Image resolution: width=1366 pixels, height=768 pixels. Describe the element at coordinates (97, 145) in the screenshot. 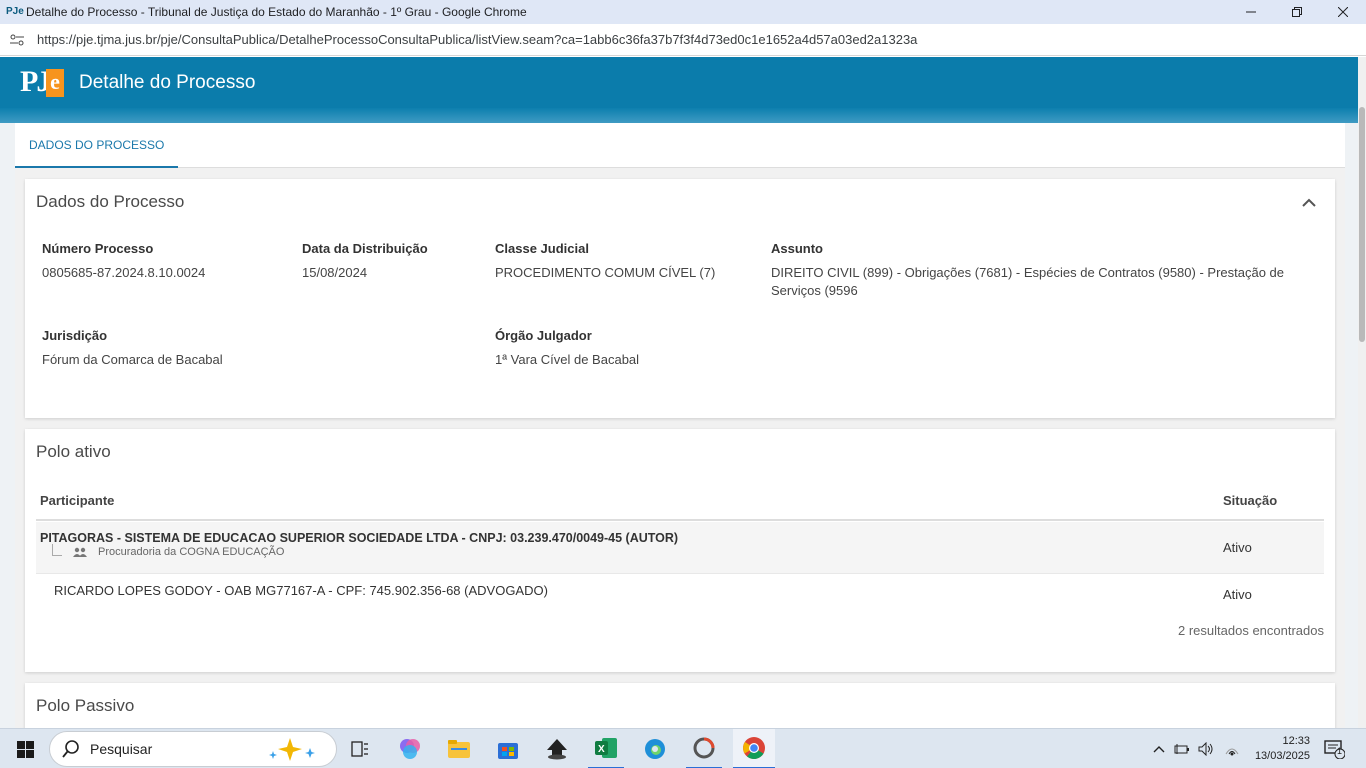

I see `tab-dados-do-processo: DADOS DO PROCESSO` at that location.